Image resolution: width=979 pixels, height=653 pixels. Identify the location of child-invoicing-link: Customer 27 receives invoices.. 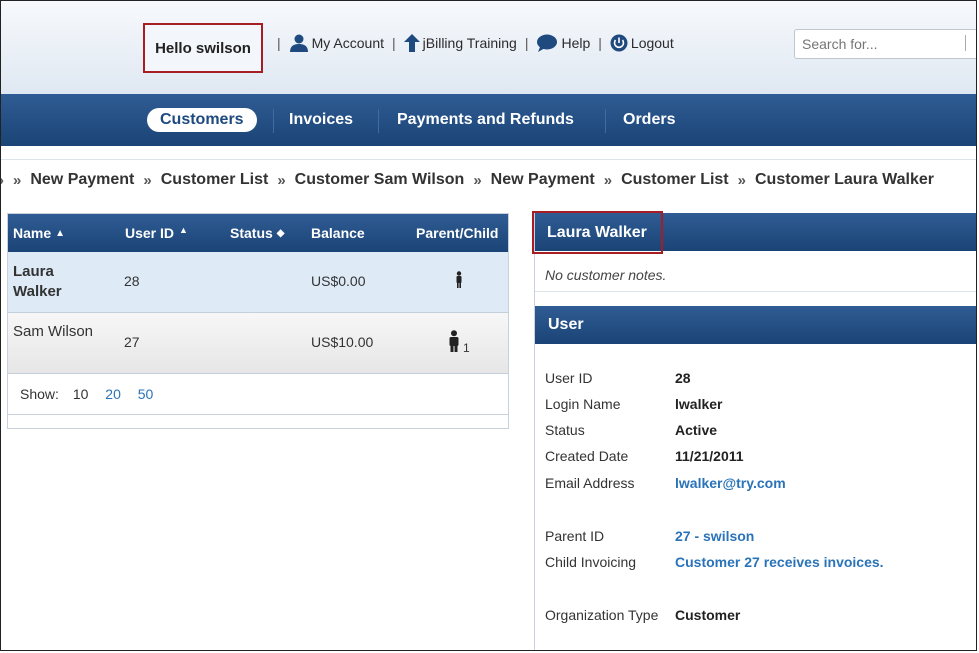
(779, 562).